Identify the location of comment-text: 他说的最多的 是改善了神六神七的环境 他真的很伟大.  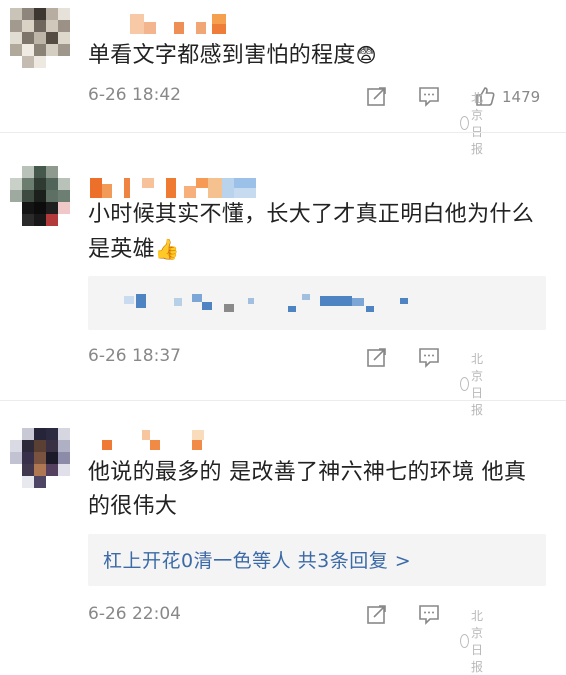
(307, 489).